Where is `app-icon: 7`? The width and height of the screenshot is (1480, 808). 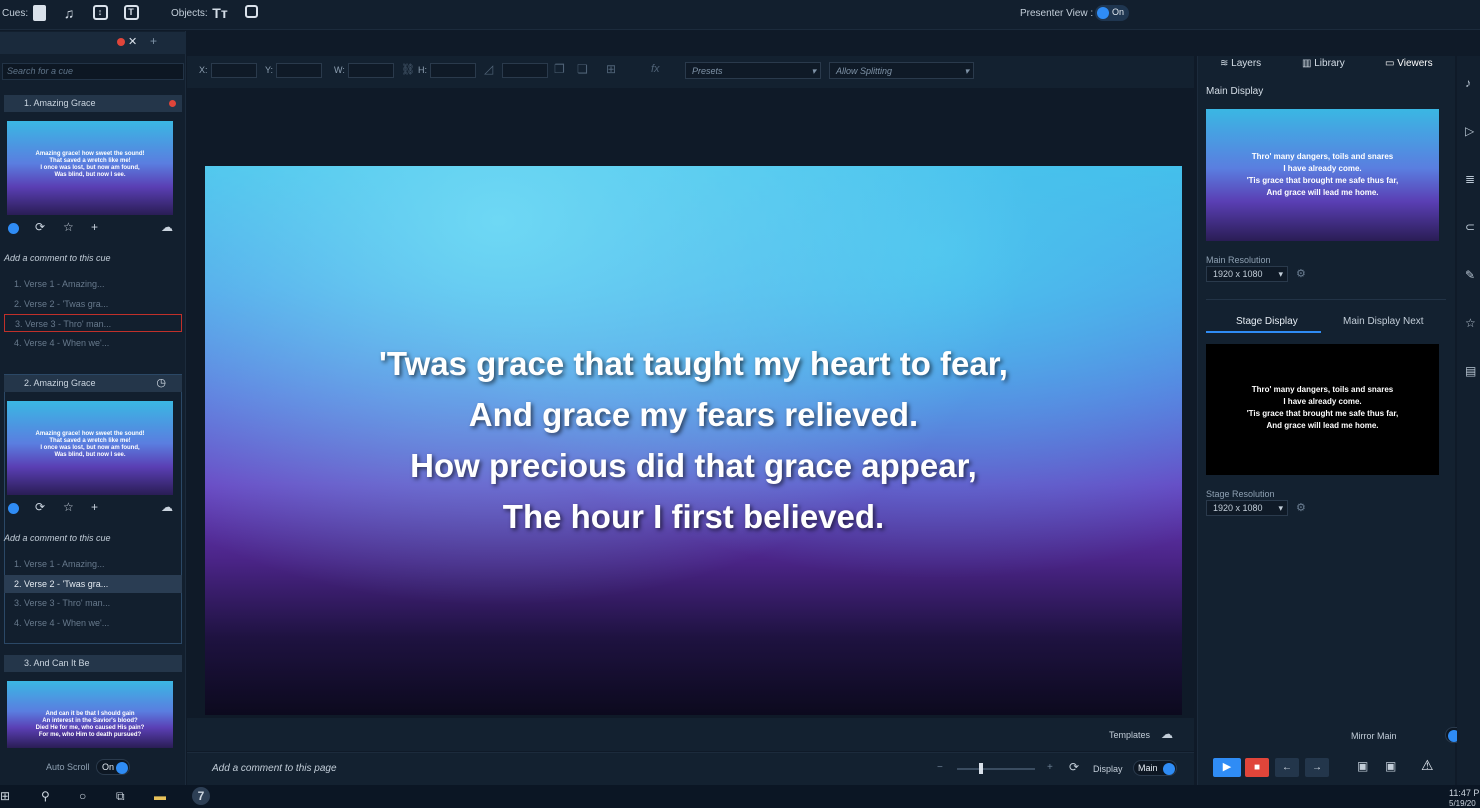
app-icon: 7 is located at coordinates (201, 796).